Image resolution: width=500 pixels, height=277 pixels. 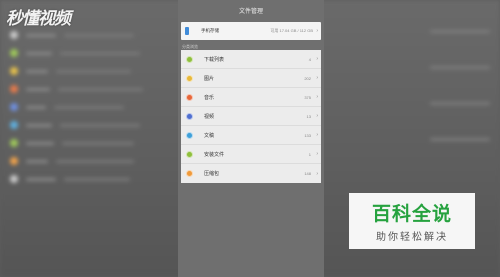 I want to click on image-icon, so click(x=189, y=78).